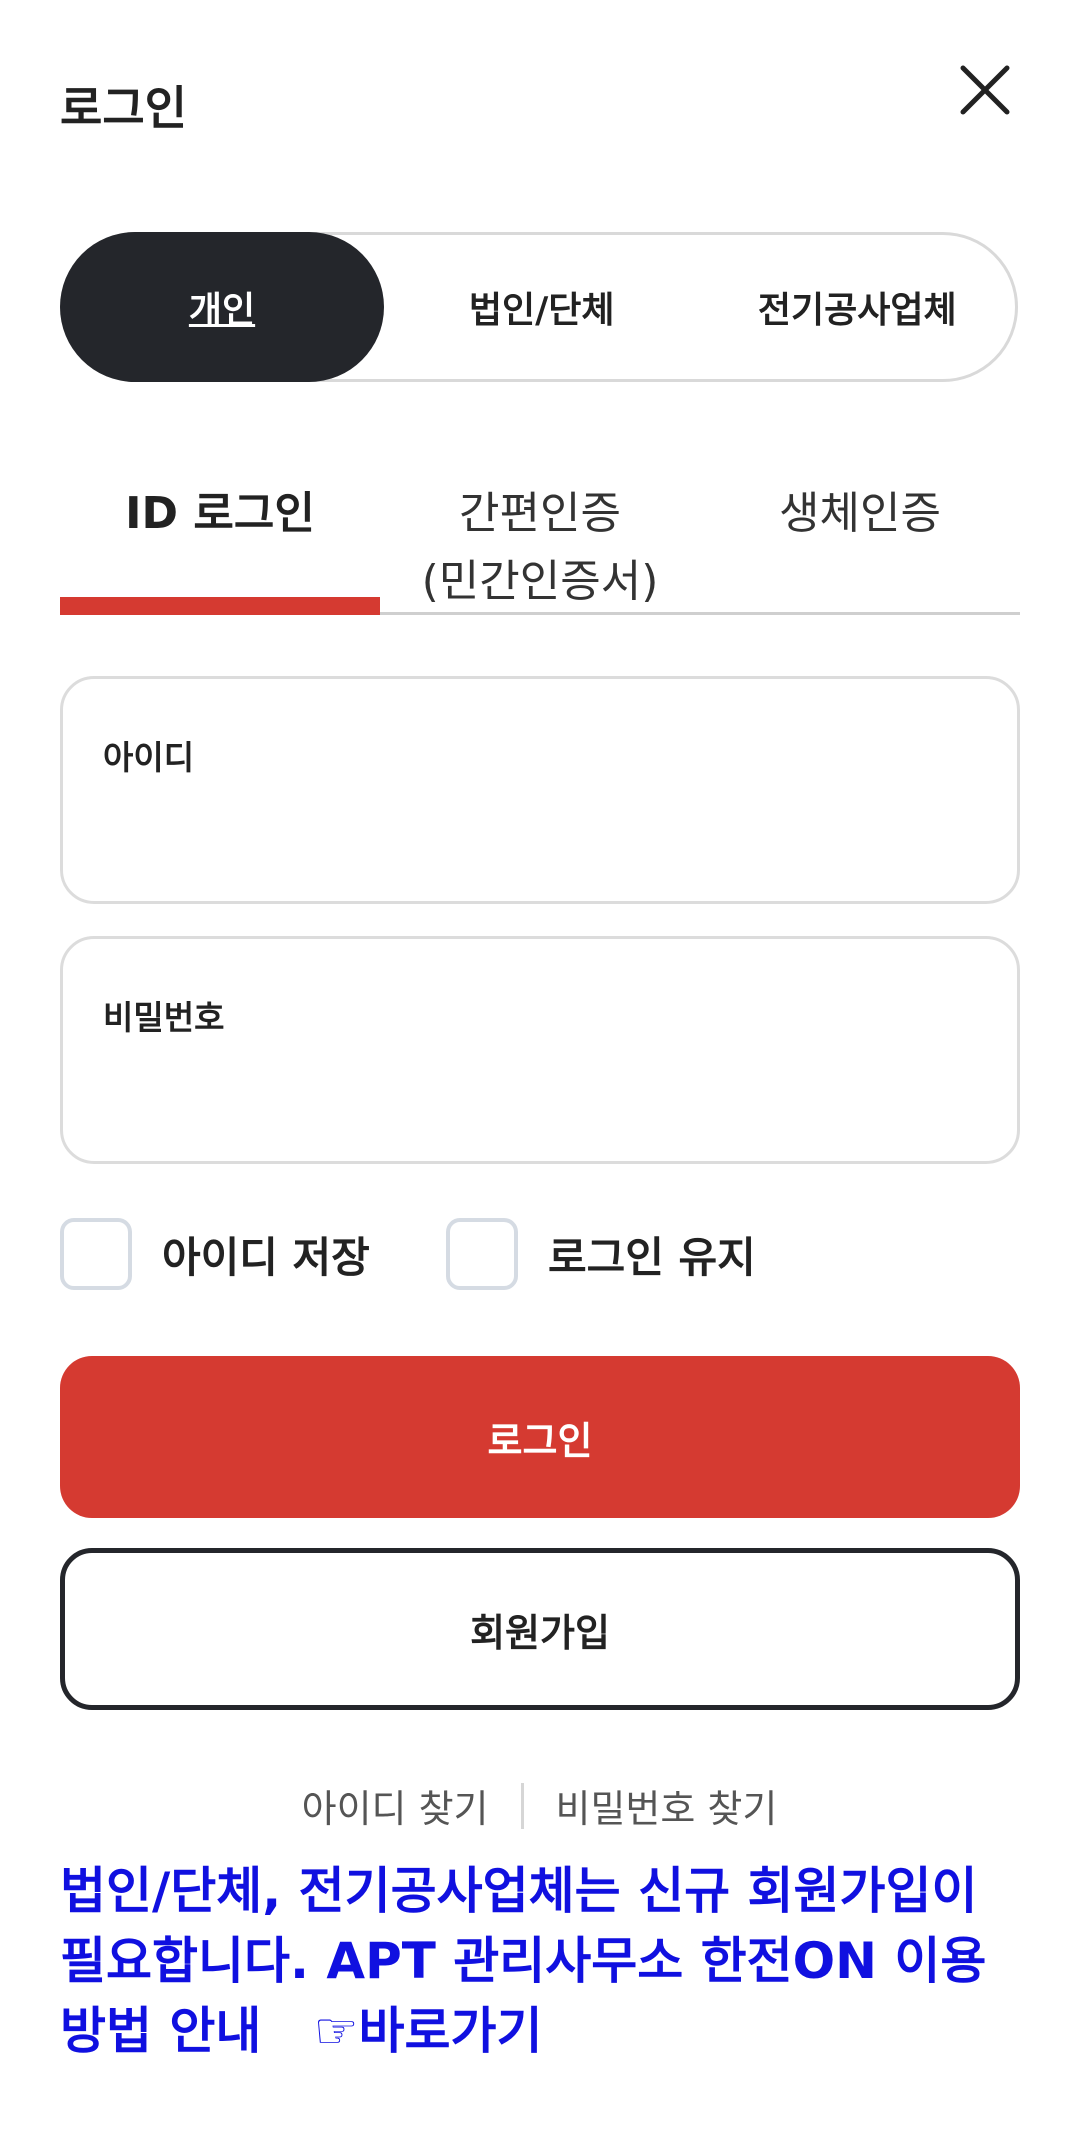 The height and width of the screenshot is (2139, 1079). What do you see at coordinates (858, 307) in the screenshot?
I see `member-type-electrical-contractor: 전기공사업체` at bounding box center [858, 307].